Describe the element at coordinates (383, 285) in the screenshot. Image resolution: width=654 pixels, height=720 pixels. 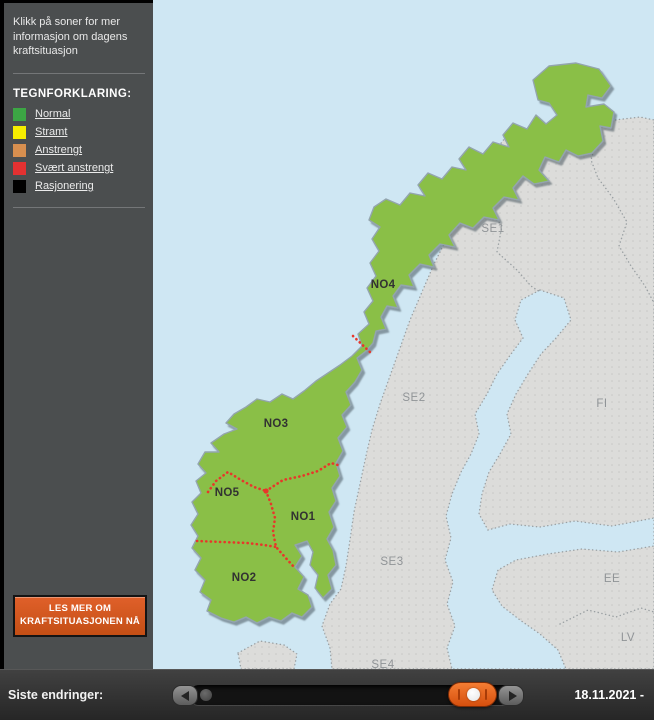
I see `zone-label-no4: NO4` at that location.